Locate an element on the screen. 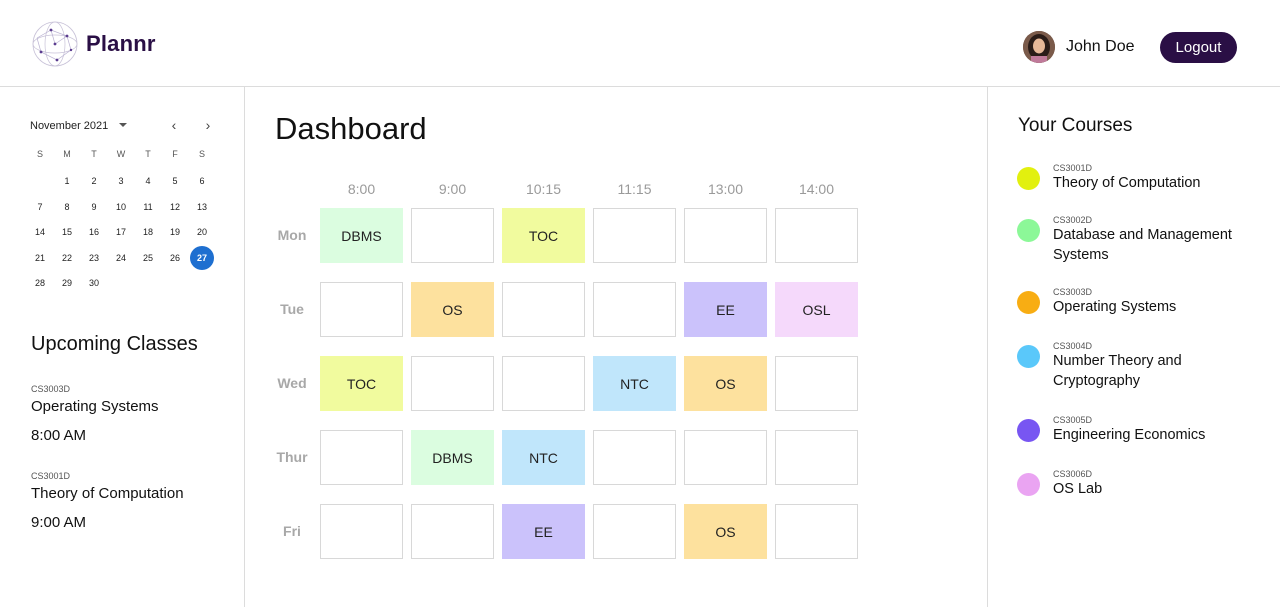 The image size is (1280, 607). calendar-weekday: M is located at coordinates (67, 154).